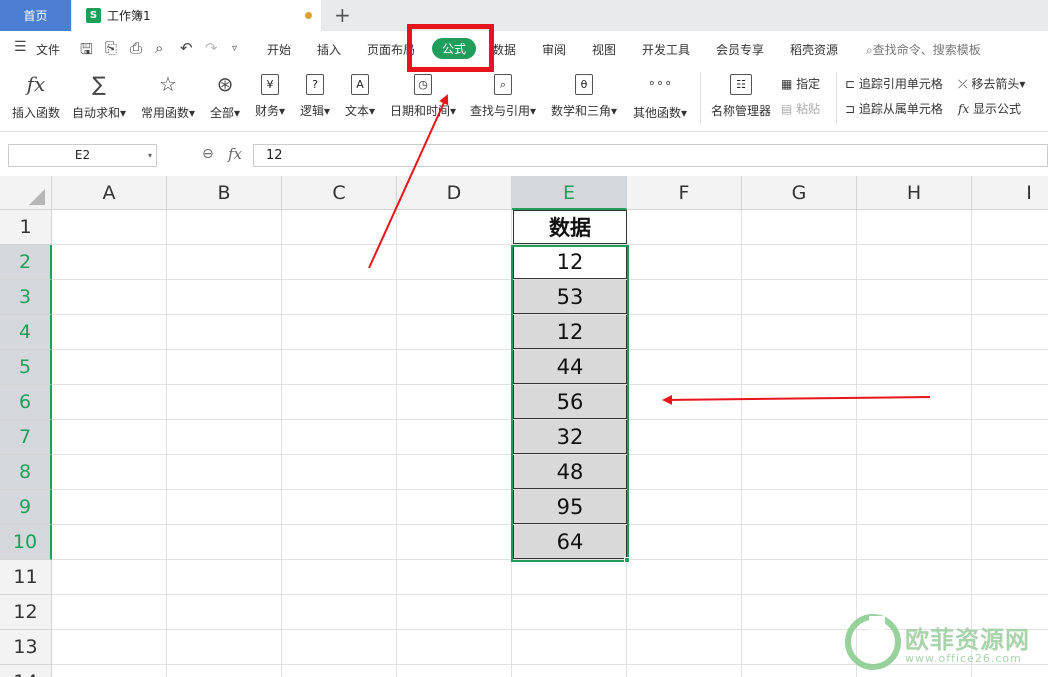 Image resolution: width=1048 pixels, height=677 pixels. What do you see at coordinates (869, 50) in the screenshot?
I see `search-icon: ⌕` at bounding box center [869, 50].